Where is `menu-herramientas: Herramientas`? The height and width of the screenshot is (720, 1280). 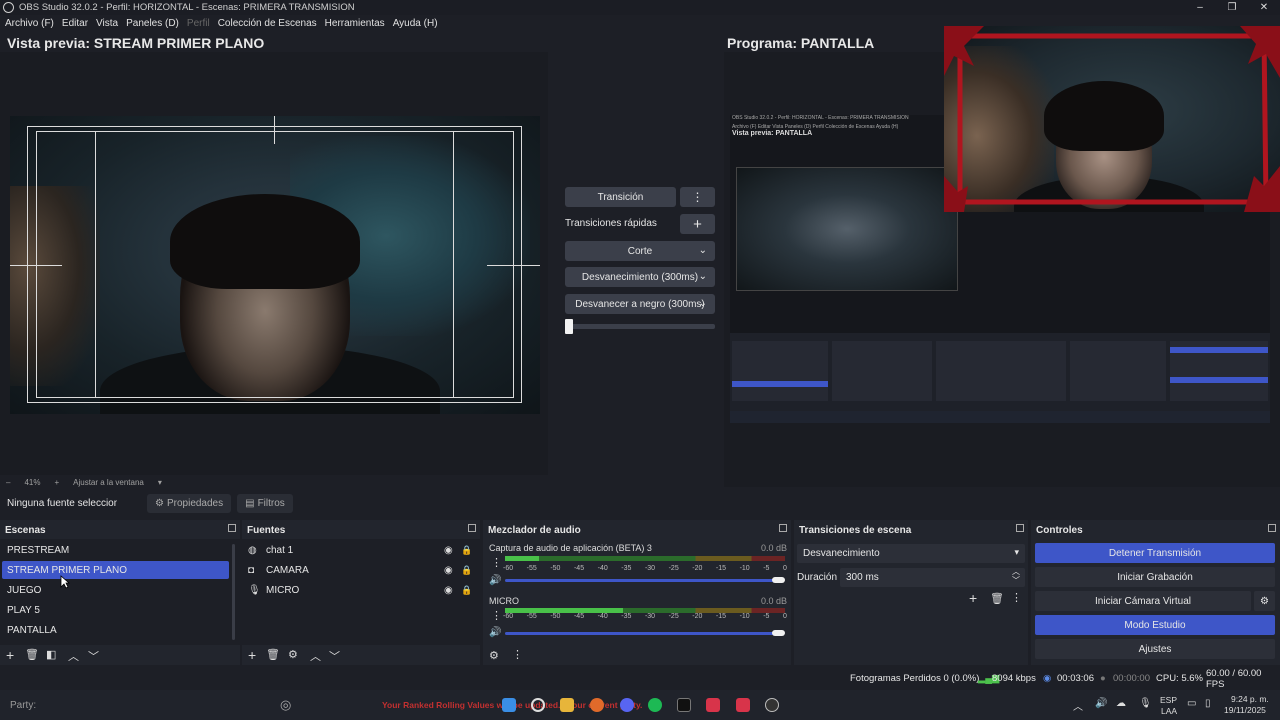 menu-herramientas: Herramientas is located at coordinates (355, 23).